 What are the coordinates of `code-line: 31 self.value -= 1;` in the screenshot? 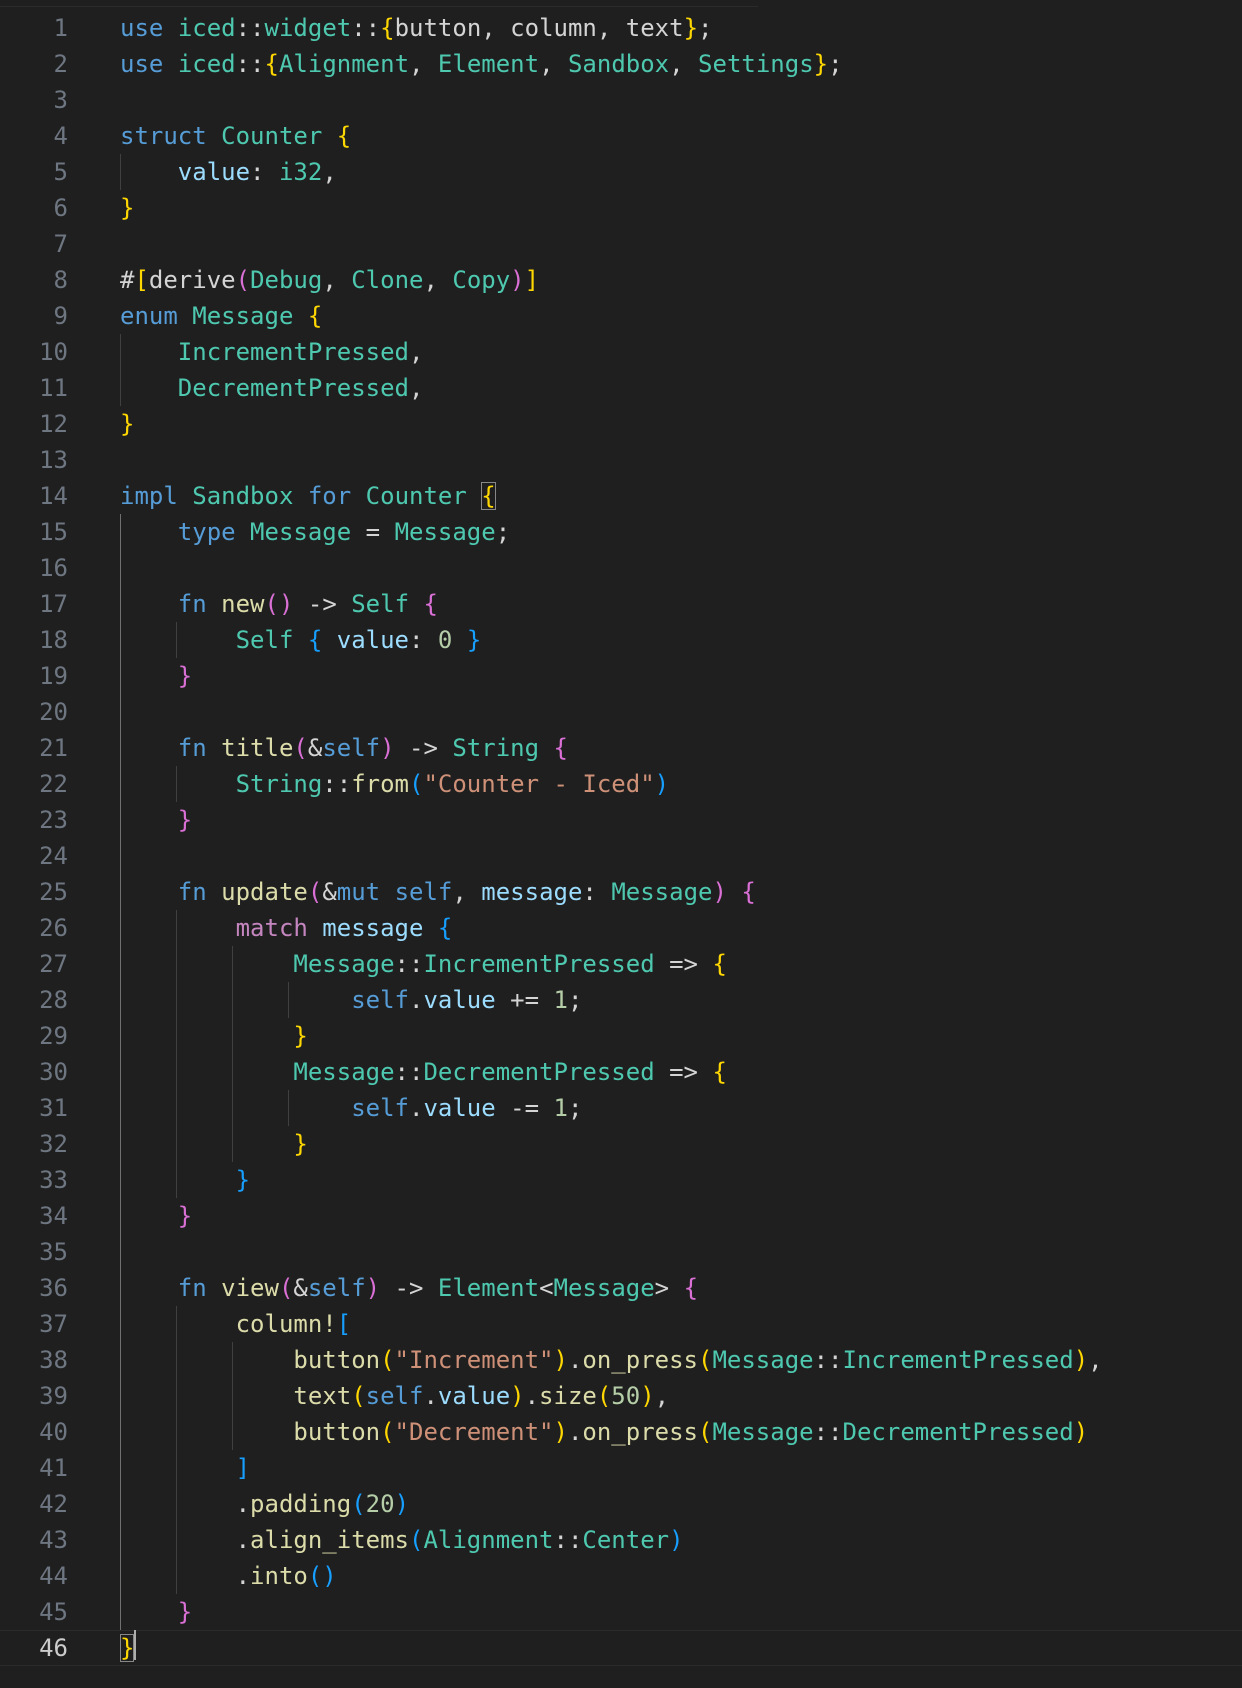 It's located at (621, 1108).